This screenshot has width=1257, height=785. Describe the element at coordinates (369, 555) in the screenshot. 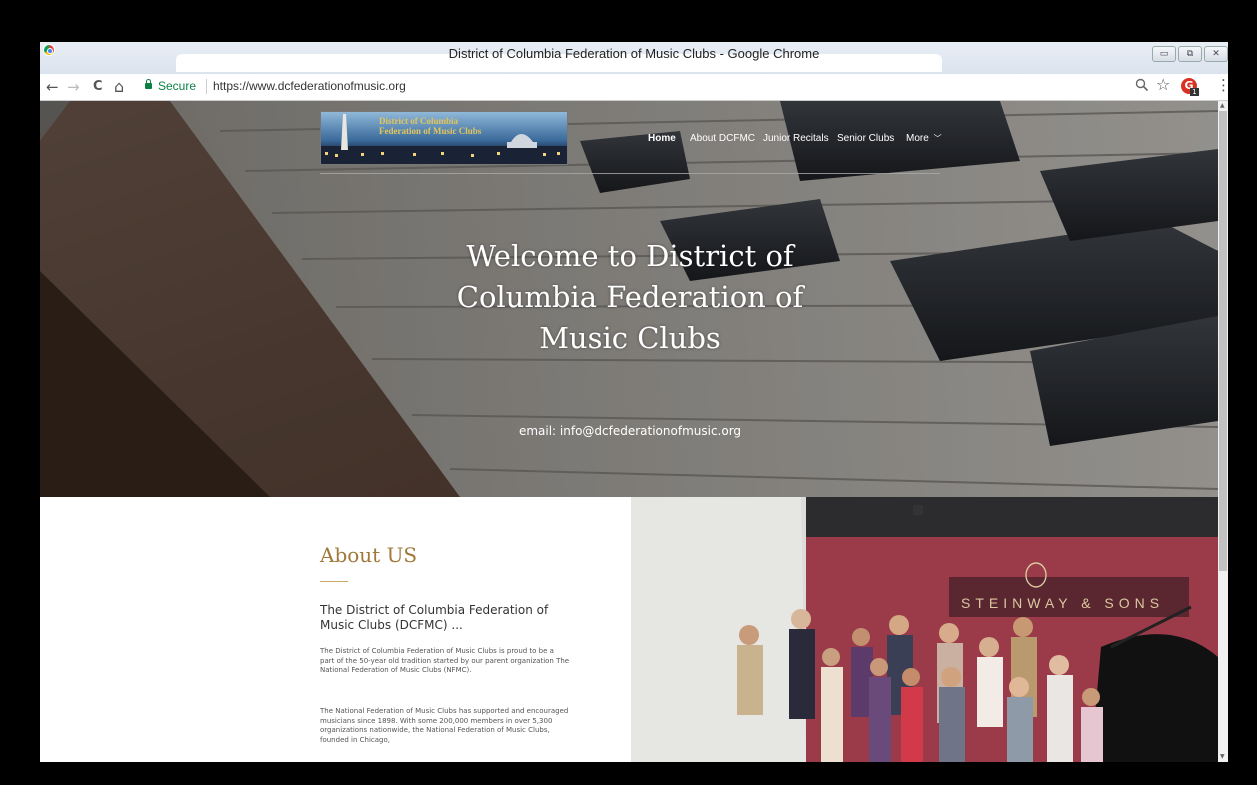

I see `about-heading: About US` at that location.